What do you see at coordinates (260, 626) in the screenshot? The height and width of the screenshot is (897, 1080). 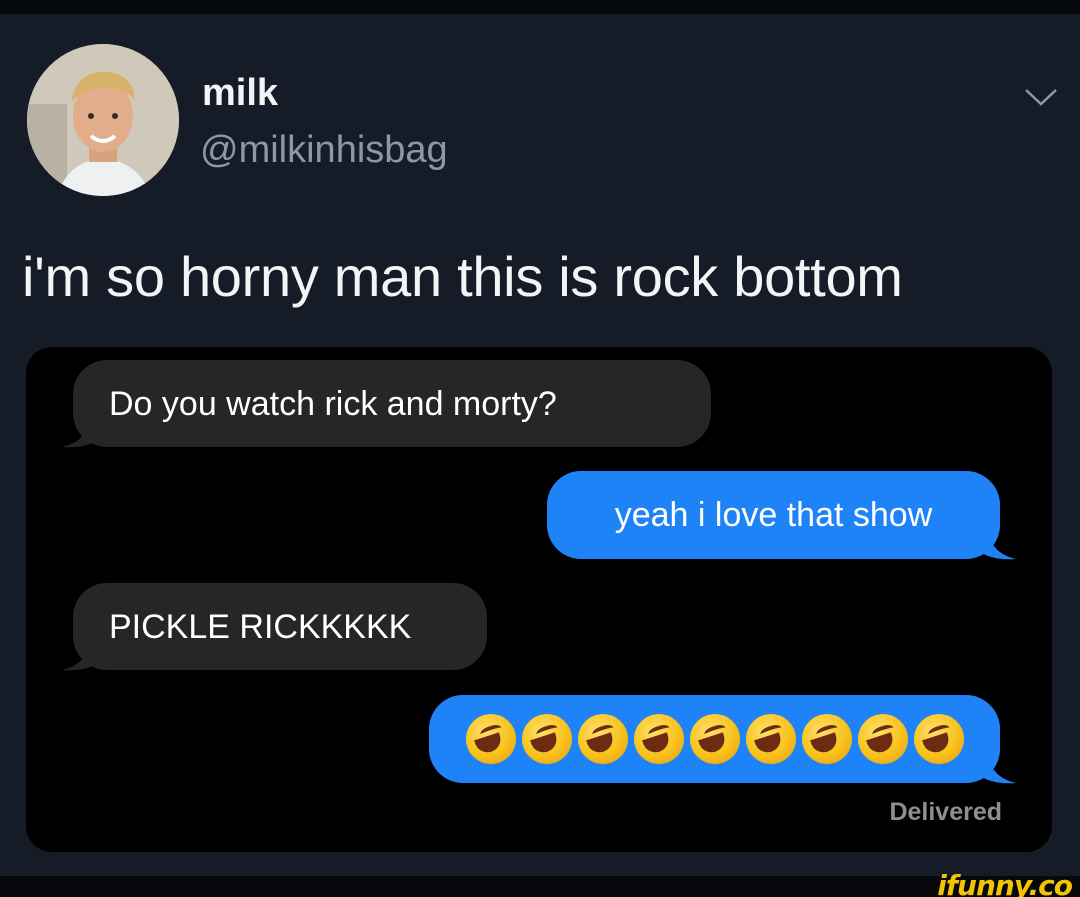 I see `message-text: PICKLE RICKKKKK` at bounding box center [260, 626].